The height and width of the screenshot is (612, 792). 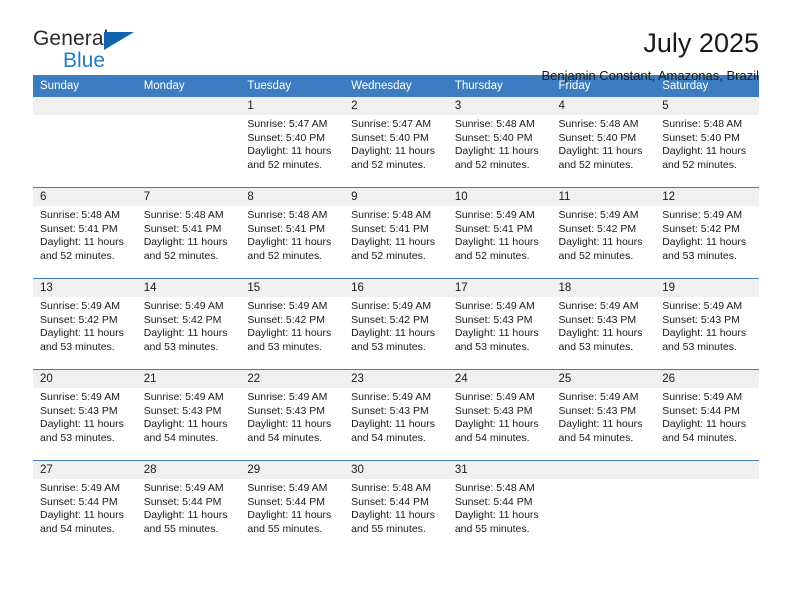 I want to click on day-number: 18, so click(x=565, y=288).